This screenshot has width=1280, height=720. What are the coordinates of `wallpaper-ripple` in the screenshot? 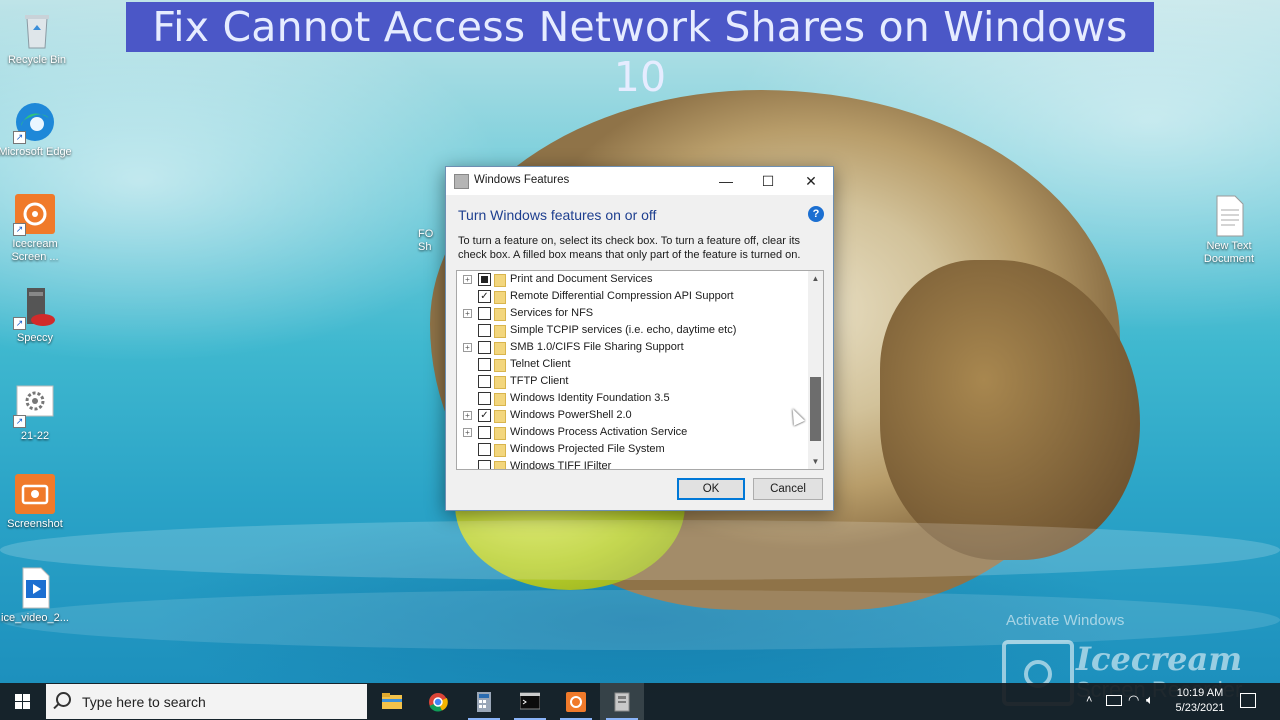 It's located at (640, 550).